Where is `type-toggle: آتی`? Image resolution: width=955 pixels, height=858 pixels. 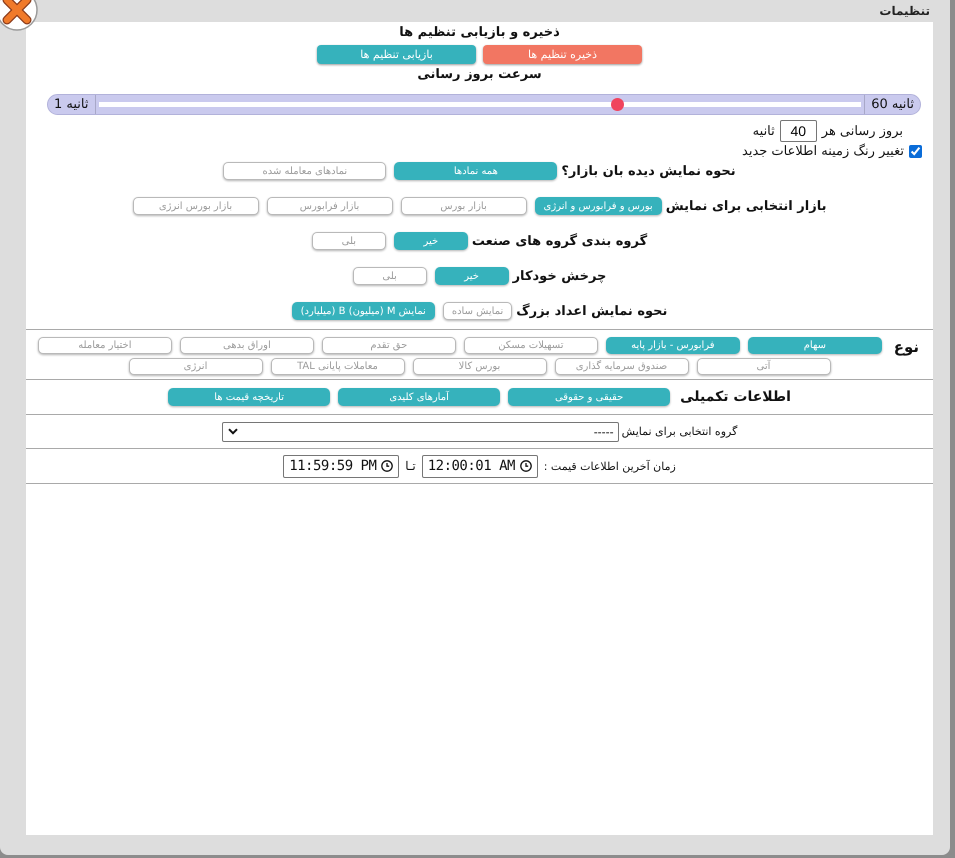 type-toggle: آتی is located at coordinates (763, 366).